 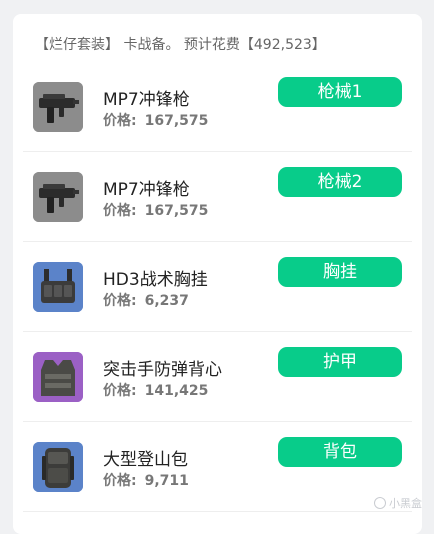 What do you see at coordinates (217, 511) in the screenshot?
I see `divider` at bounding box center [217, 511].